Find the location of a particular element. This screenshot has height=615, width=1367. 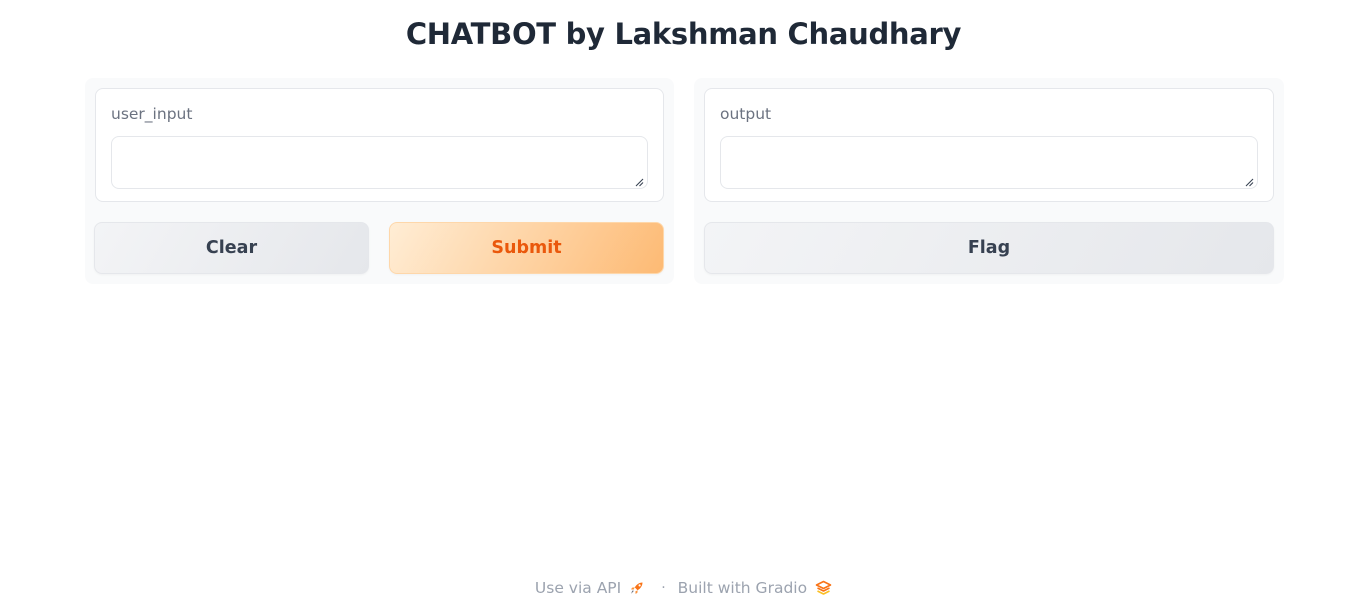

clear-button: Clear is located at coordinates (231, 248).